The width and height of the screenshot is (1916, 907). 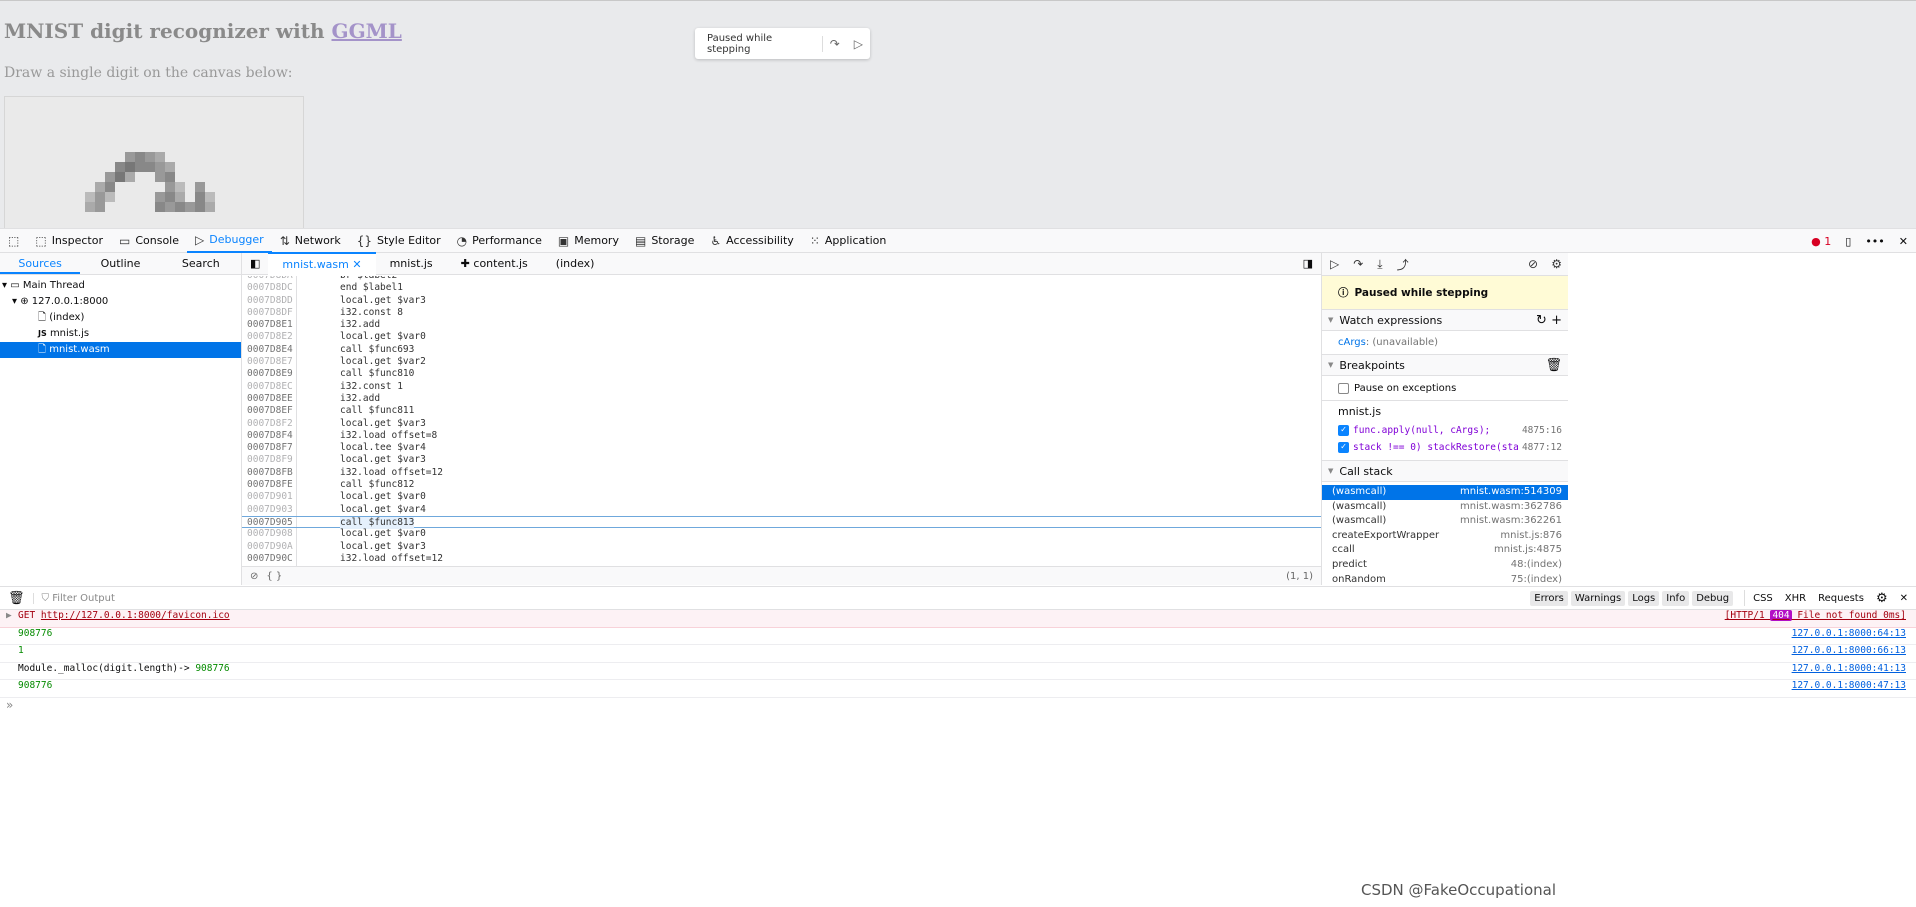 I want to click on callstack-frame: ccall mnist.js:4875, so click(x=1445, y=550).